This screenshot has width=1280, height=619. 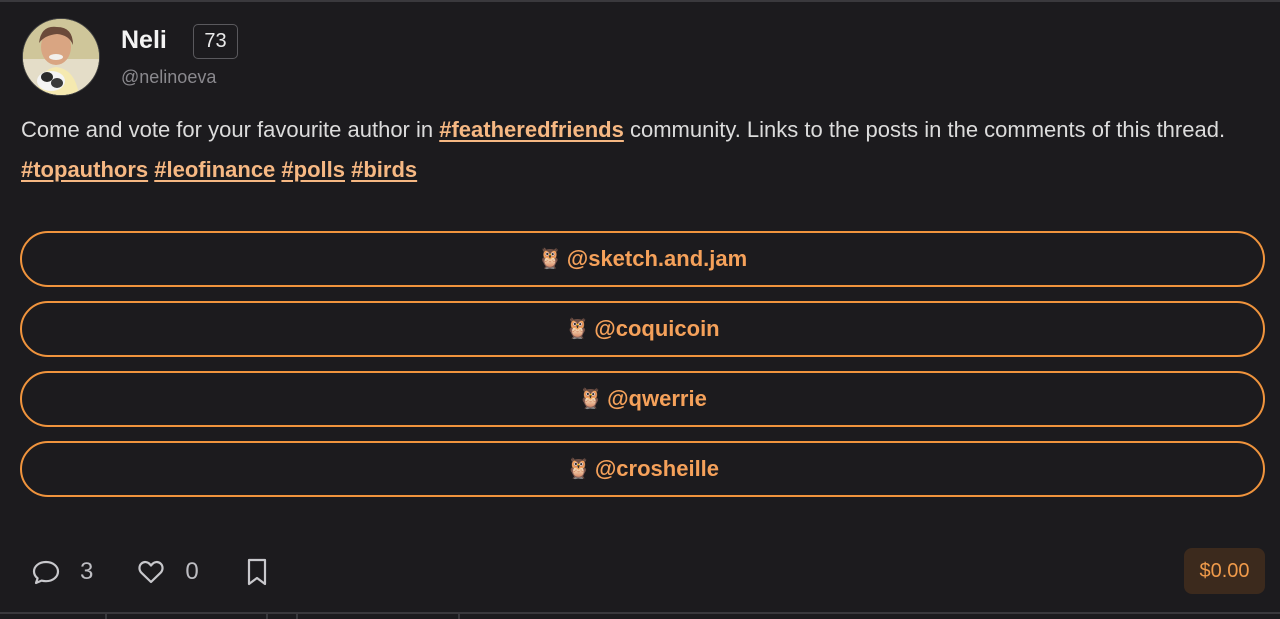 I want to click on reputation-badge: 73, so click(x=215, y=41).